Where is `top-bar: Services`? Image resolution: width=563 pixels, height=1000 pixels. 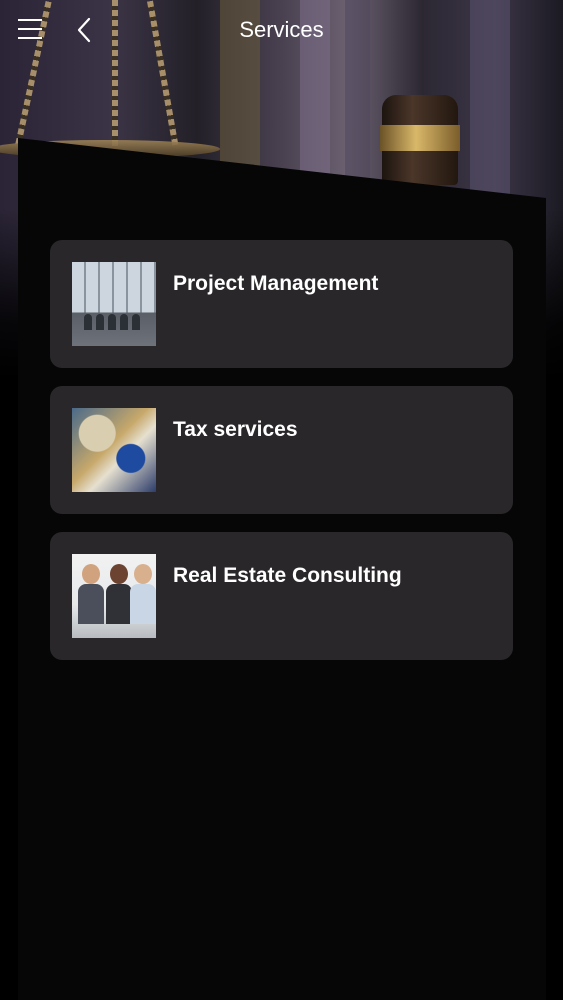 top-bar: Services is located at coordinates (281, 30).